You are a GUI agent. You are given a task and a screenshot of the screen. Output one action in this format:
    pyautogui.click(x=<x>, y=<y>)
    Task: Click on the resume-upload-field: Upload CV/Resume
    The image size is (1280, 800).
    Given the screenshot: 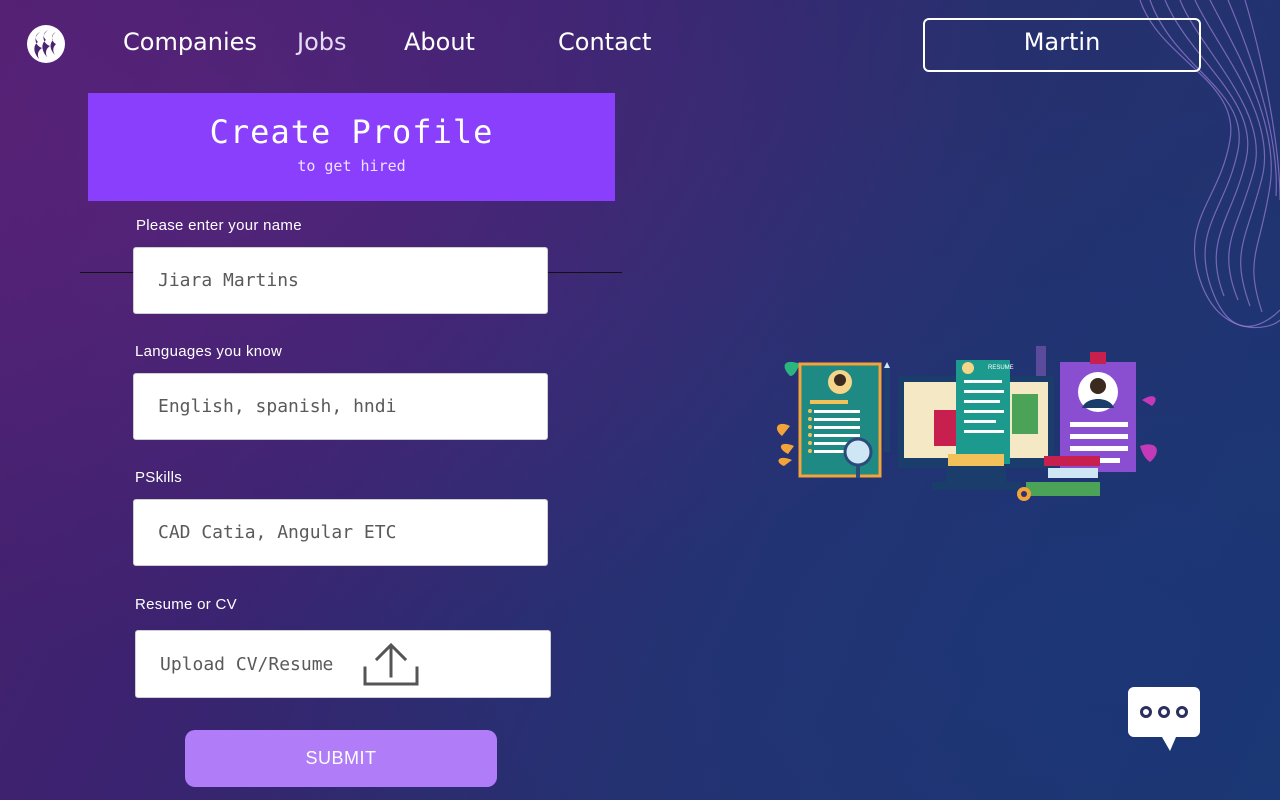 What is the action you would take?
    pyautogui.click(x=343, y=664)
    